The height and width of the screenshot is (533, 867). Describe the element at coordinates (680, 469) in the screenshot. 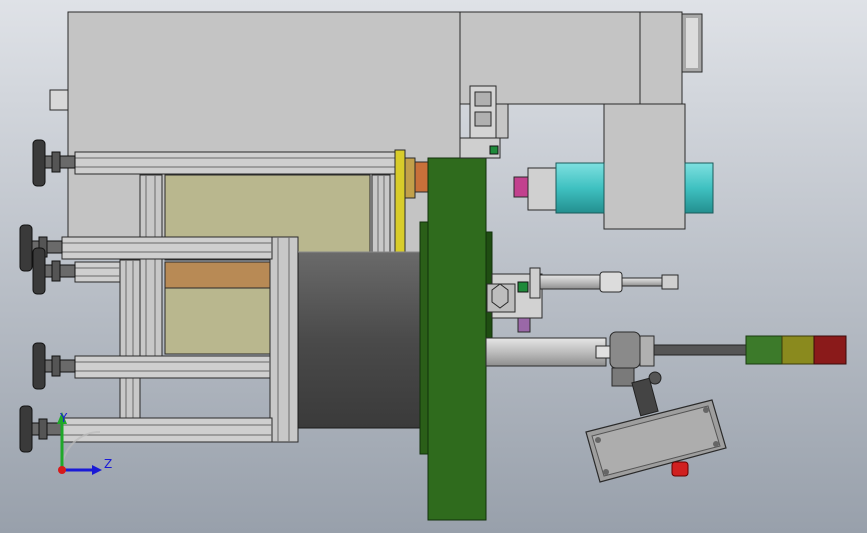

I see `emergency-stop-button` at that location.